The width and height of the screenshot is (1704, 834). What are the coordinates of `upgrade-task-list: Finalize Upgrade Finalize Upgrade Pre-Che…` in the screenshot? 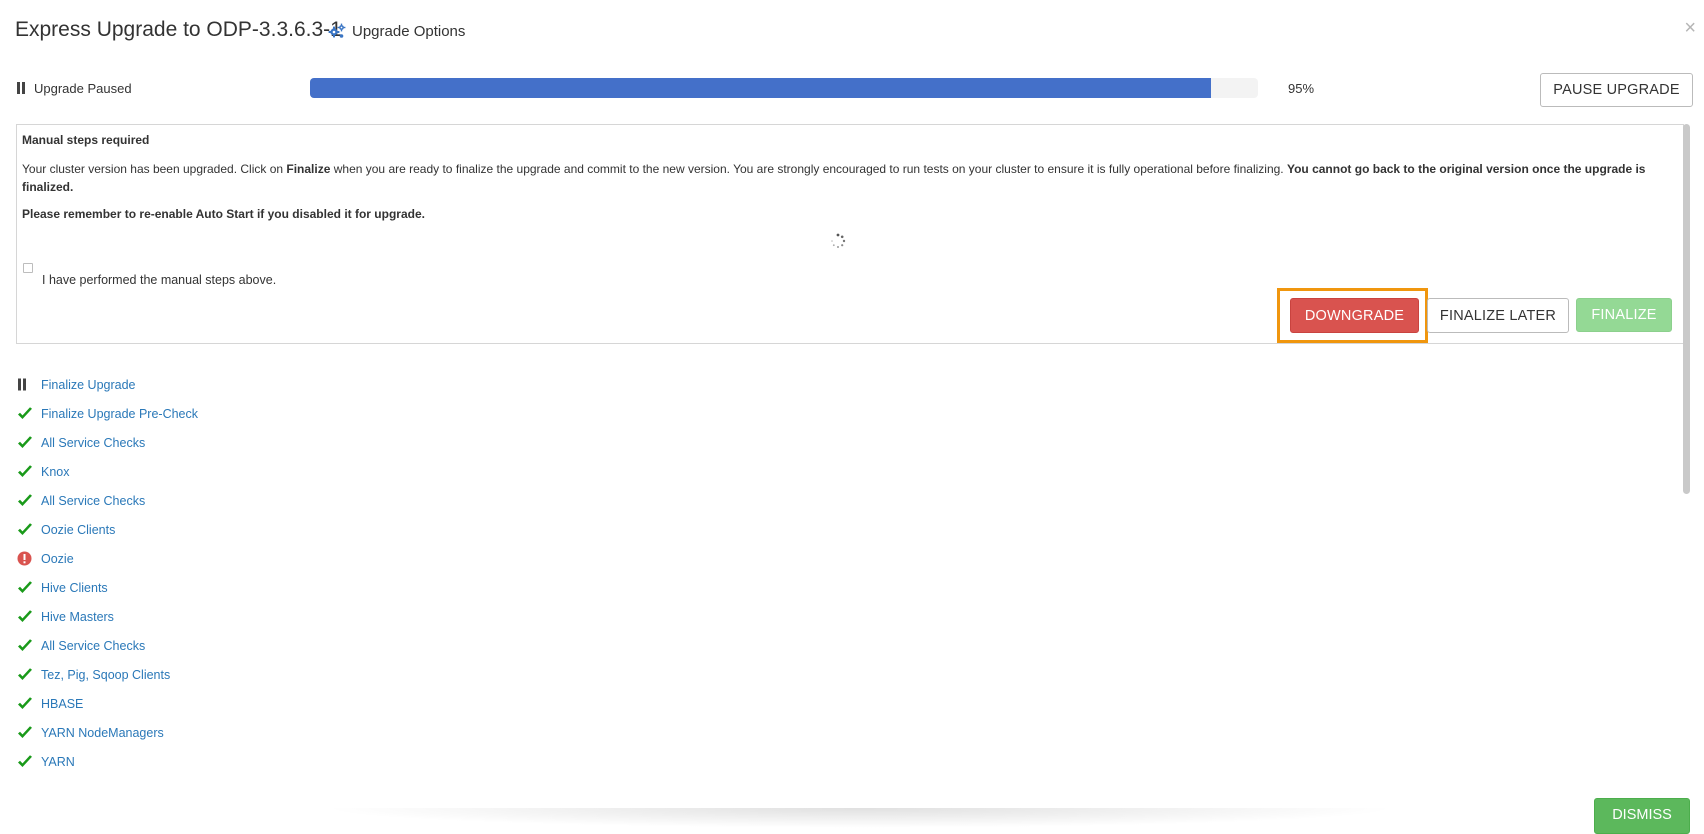 It's located at (107, 573).